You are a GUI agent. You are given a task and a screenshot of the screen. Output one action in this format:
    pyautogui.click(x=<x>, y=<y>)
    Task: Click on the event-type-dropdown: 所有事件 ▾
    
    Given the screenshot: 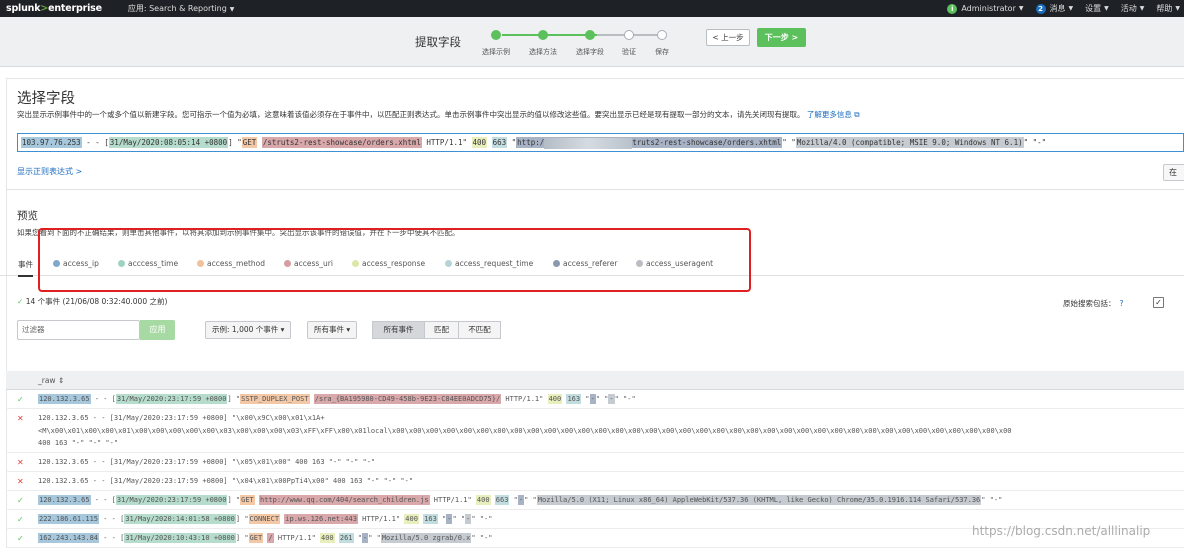 What is the action you would take?
    pyautogui.click(x=332, y=330)
    